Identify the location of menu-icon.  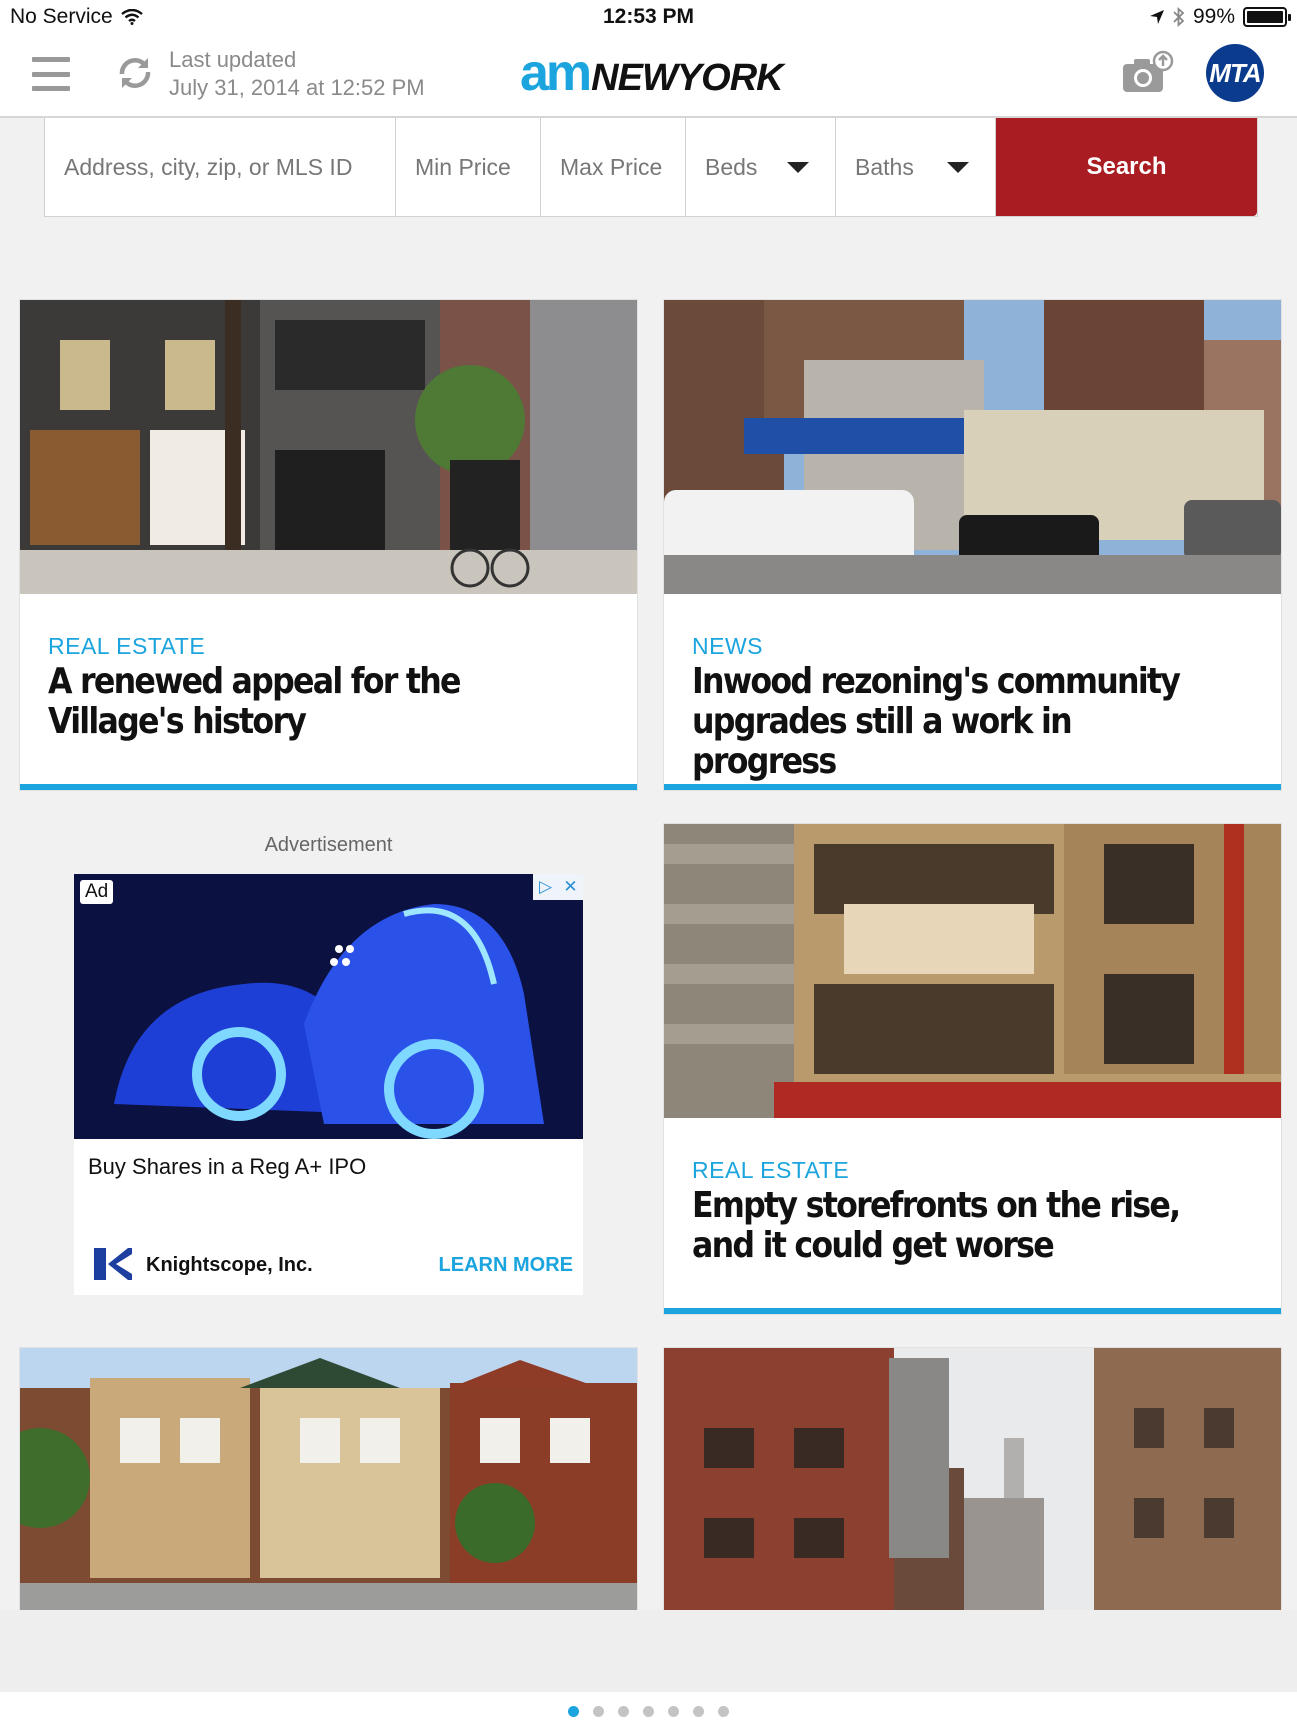
(51, 74).